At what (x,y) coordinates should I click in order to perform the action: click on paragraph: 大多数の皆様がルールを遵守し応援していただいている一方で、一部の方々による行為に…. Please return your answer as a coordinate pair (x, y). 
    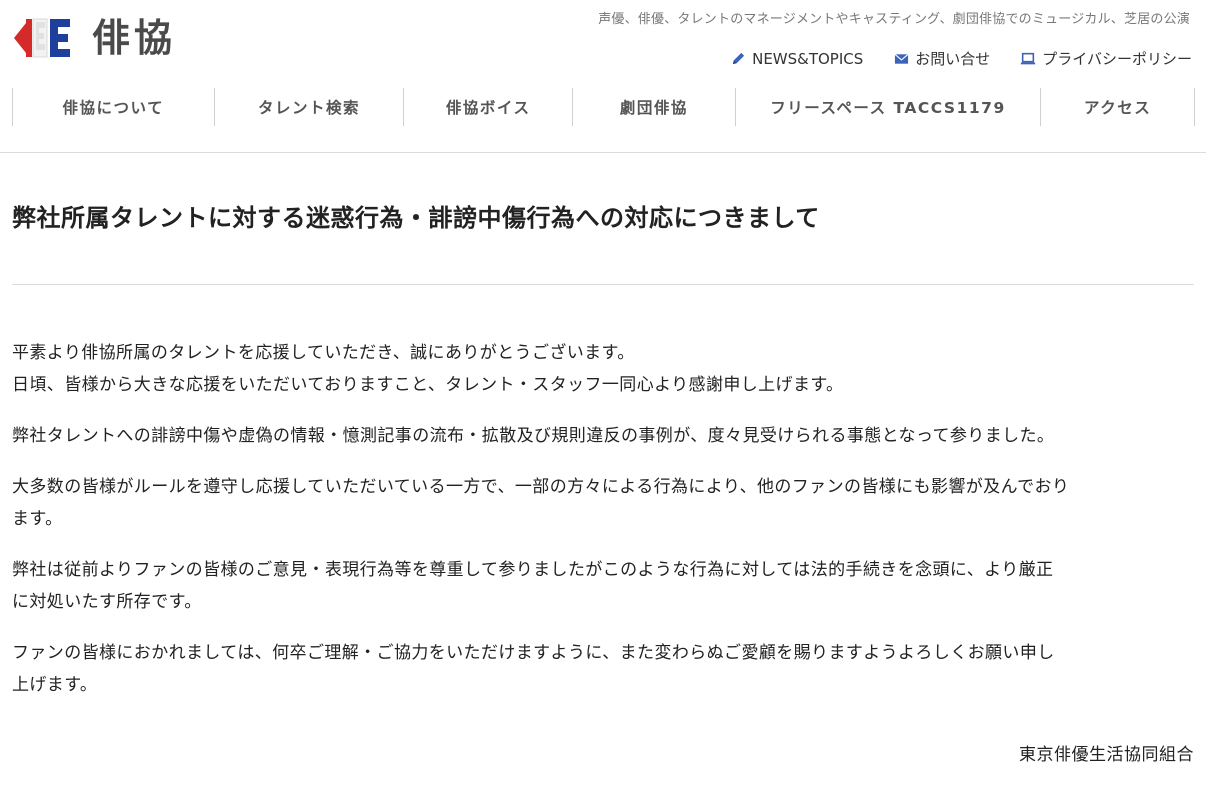
    Looking at the image, I should click on (603, 503).